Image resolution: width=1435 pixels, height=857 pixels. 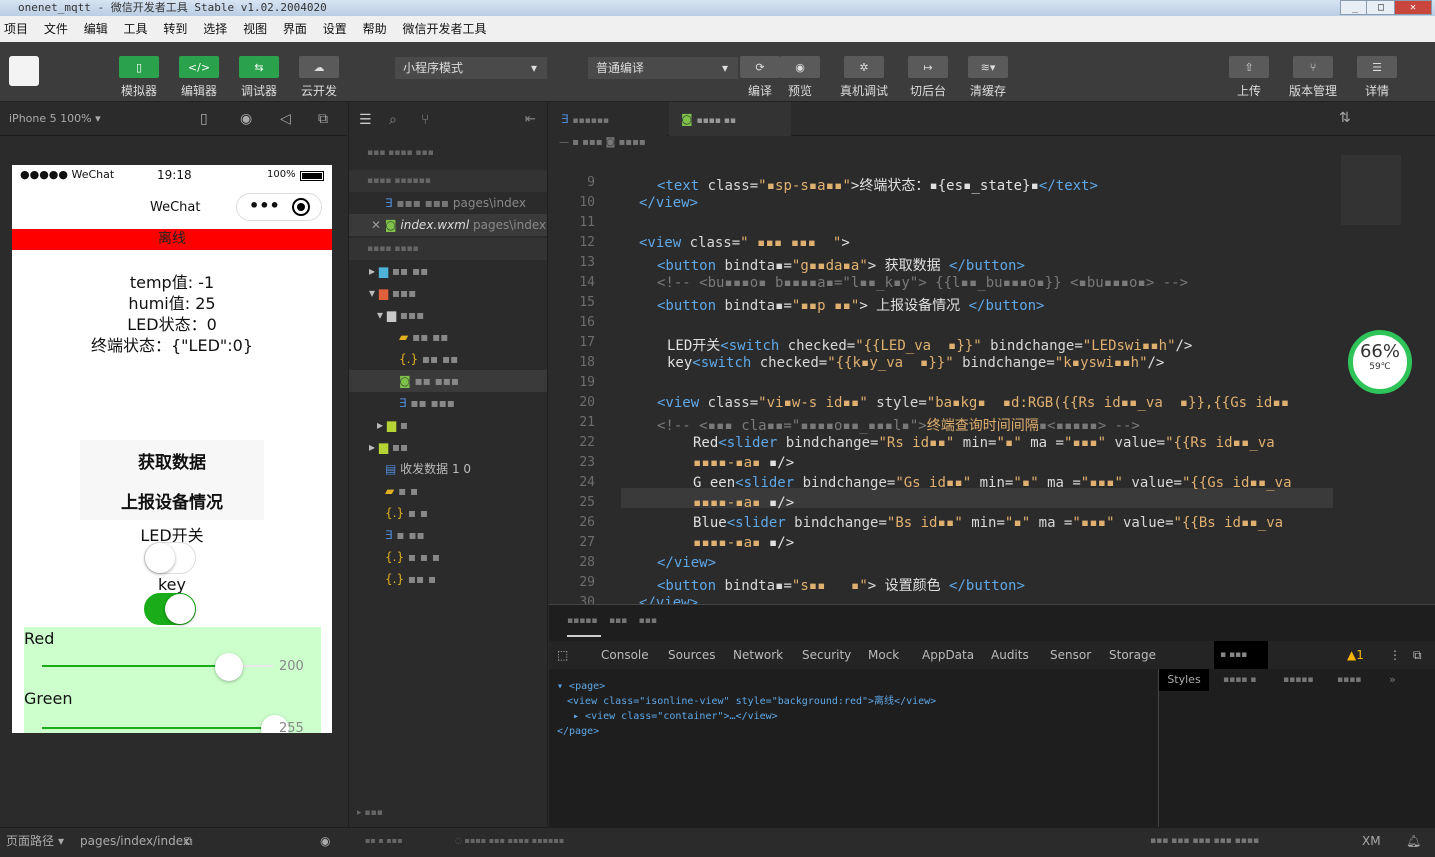 What do you see at coordinates (948, 655) in the screenshot?
I see `tab-appdata: AppData` at bounding box center [948, 655].